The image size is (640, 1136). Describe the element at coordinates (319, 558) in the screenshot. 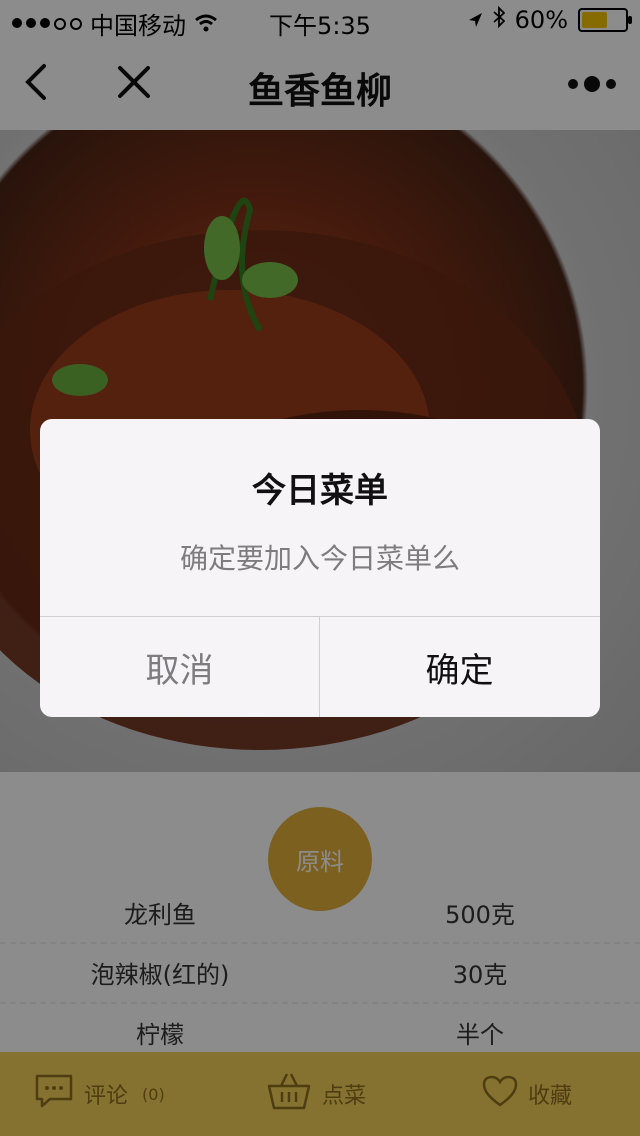

I see `dialog-message: 确定要加入今日菜单么` at that location.